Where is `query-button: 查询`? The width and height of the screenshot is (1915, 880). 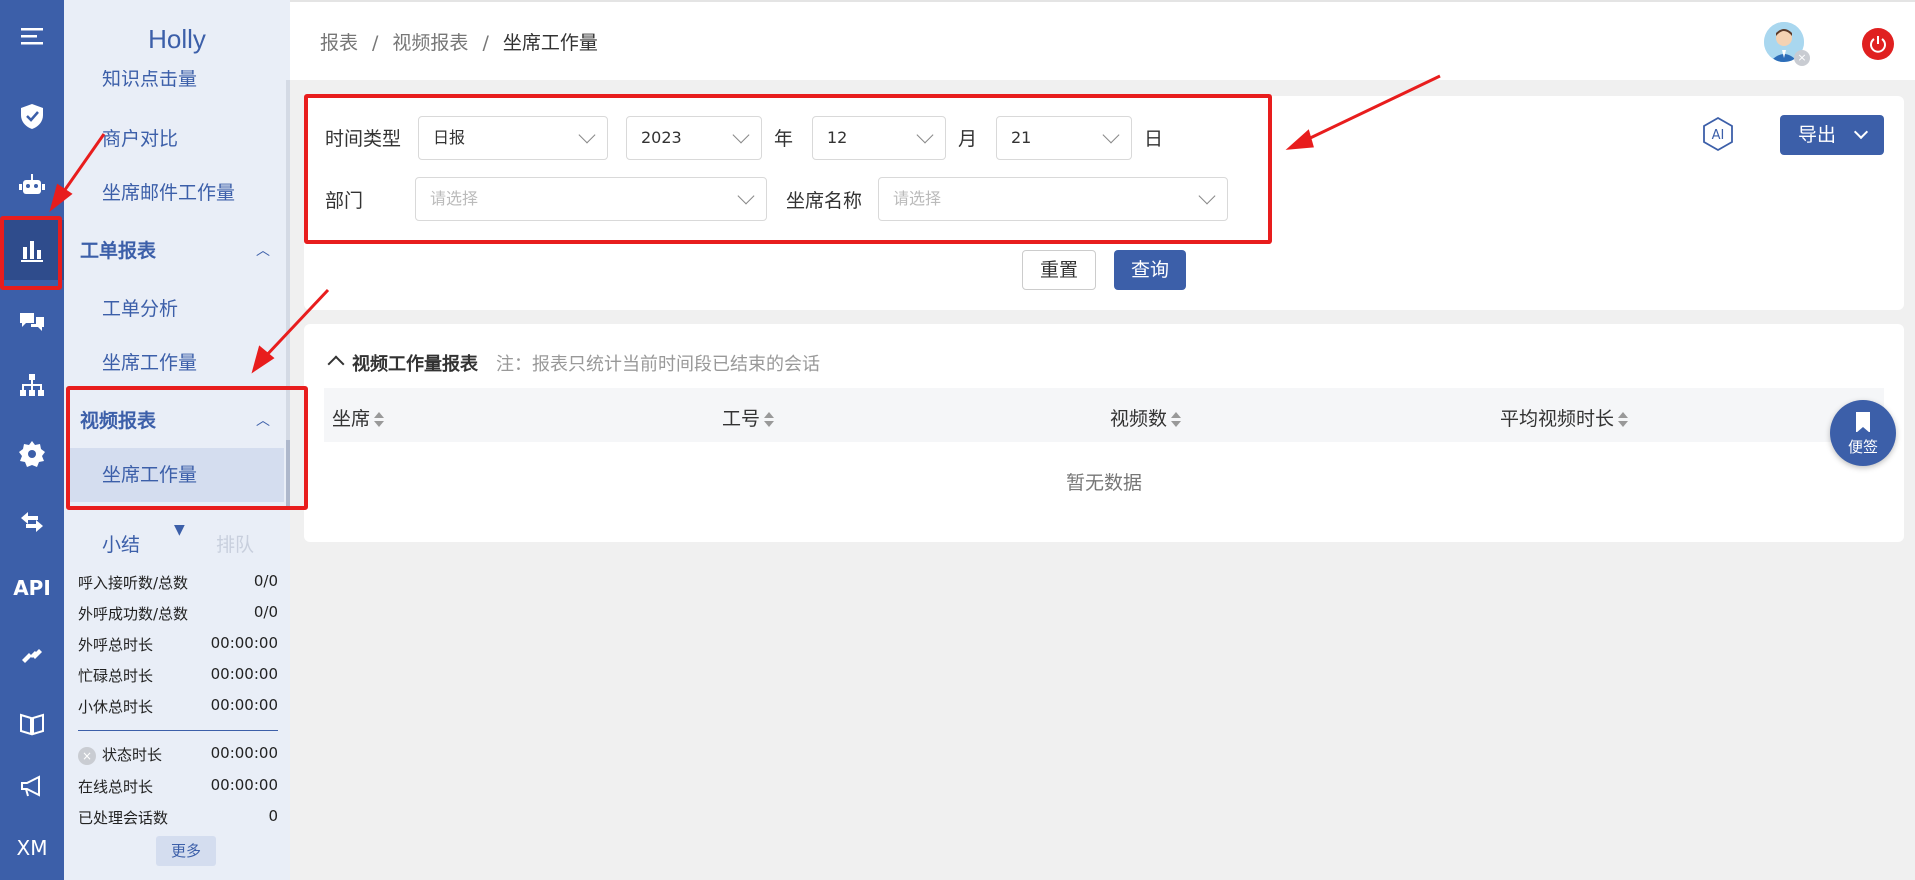 query-button: 查询 is located at coordinates (1150, 270).